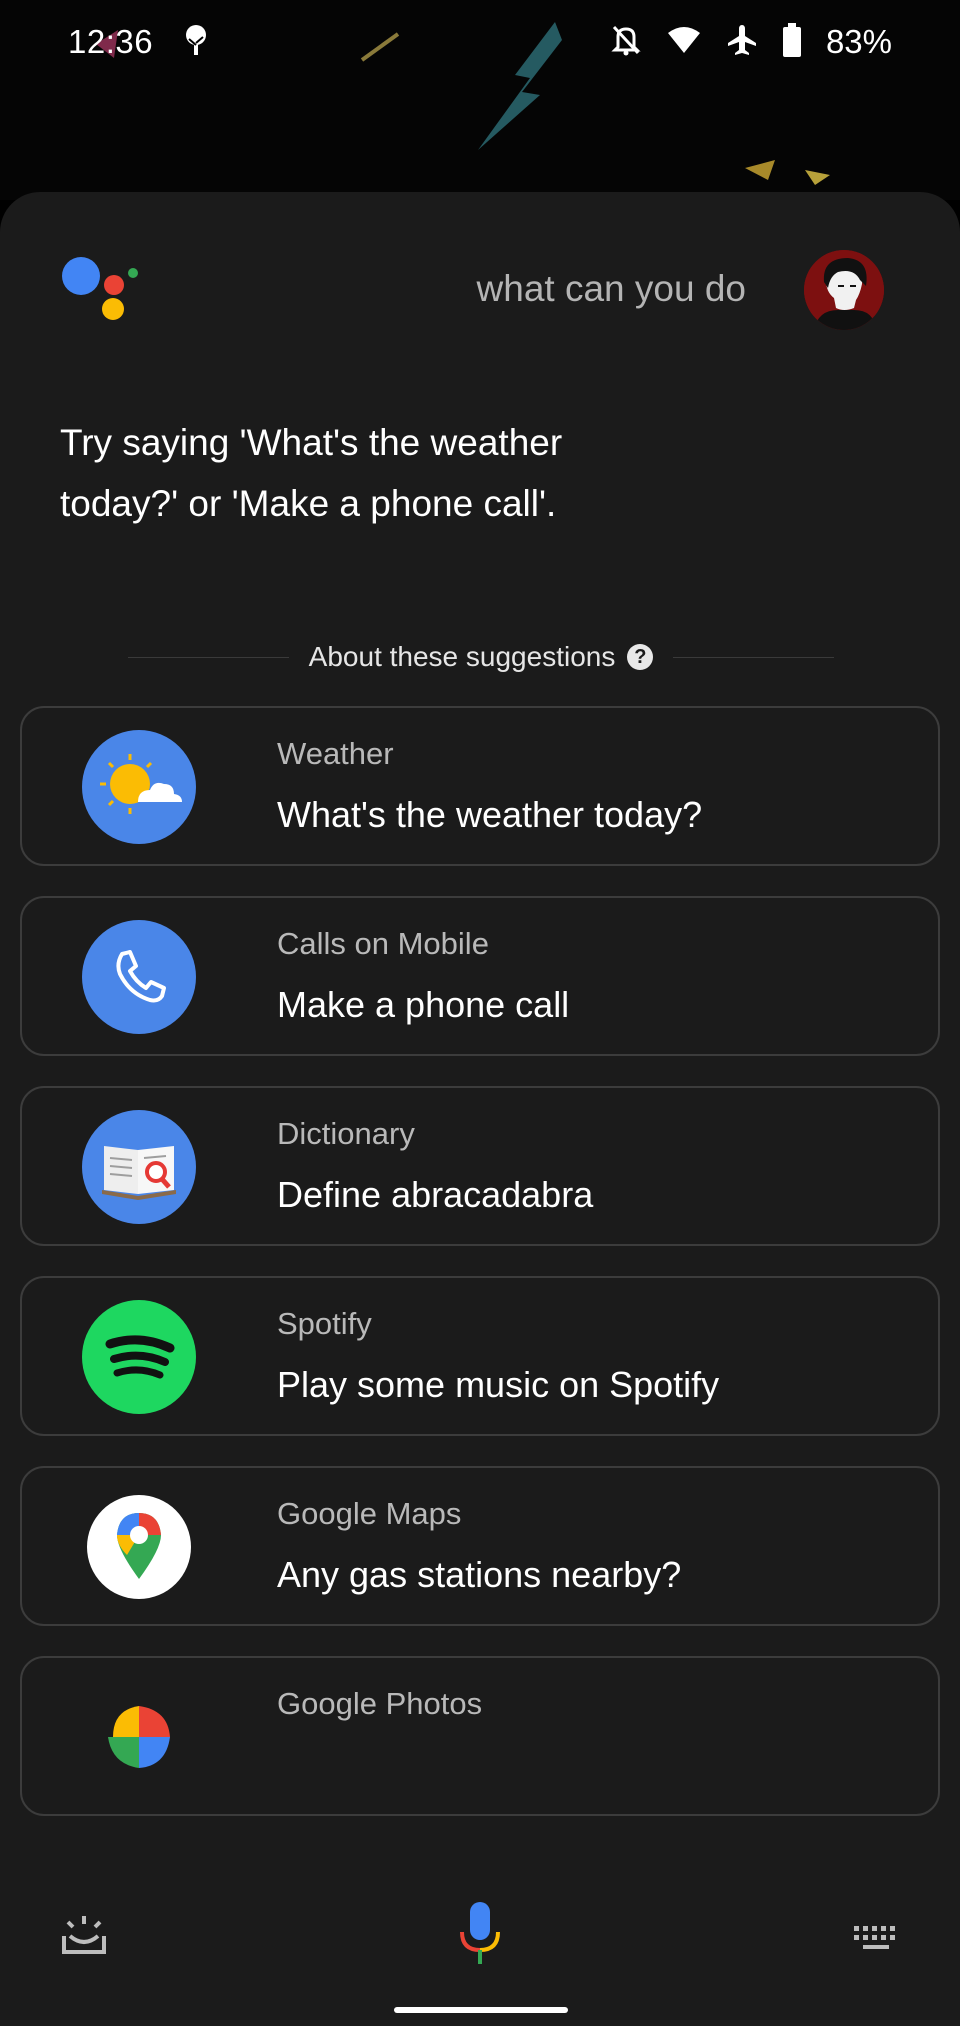 This screenshot has height=2026, width=960. Describe the element at coordinates (481, 2010) in the screenshot. I see `home-indicator` at that location.